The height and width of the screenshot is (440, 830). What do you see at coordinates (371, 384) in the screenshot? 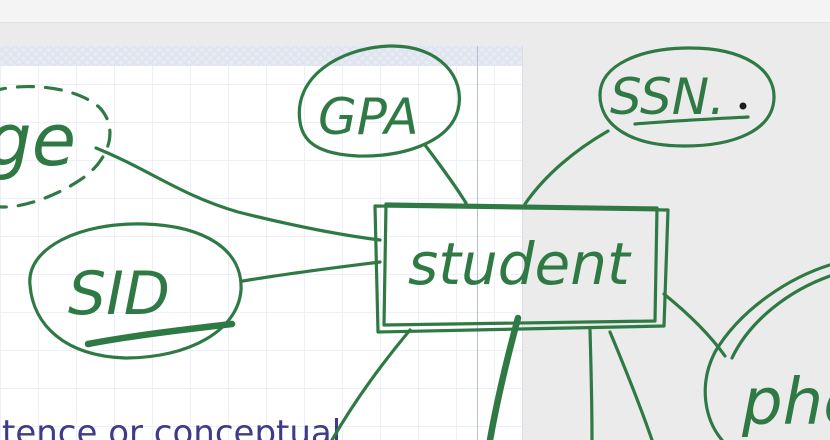
I see `line-student-down-left` at bounding box center [371, 384].